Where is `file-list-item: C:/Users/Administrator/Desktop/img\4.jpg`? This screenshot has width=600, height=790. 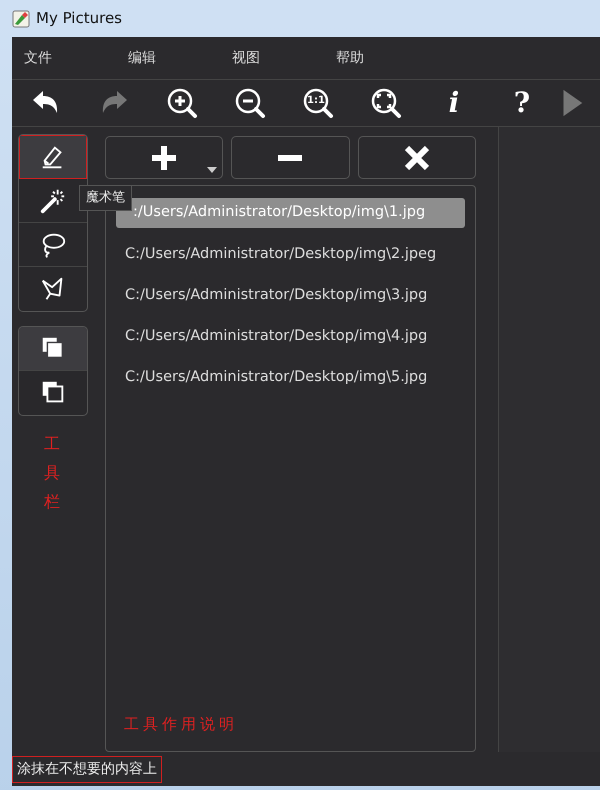 file-list-item: C:/Users/Administrator/Desktop/img\4.jpg is located at coordinates (290, 336).